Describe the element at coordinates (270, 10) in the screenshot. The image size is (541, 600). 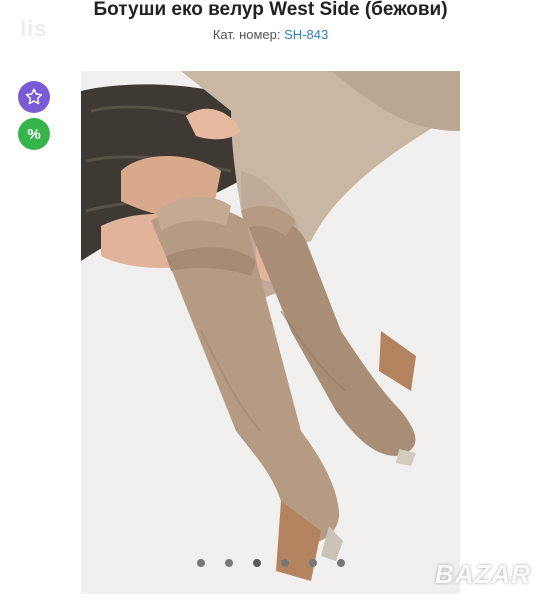
I see `product-title: Ботуши еко велур West Side (бежови)` at that location.